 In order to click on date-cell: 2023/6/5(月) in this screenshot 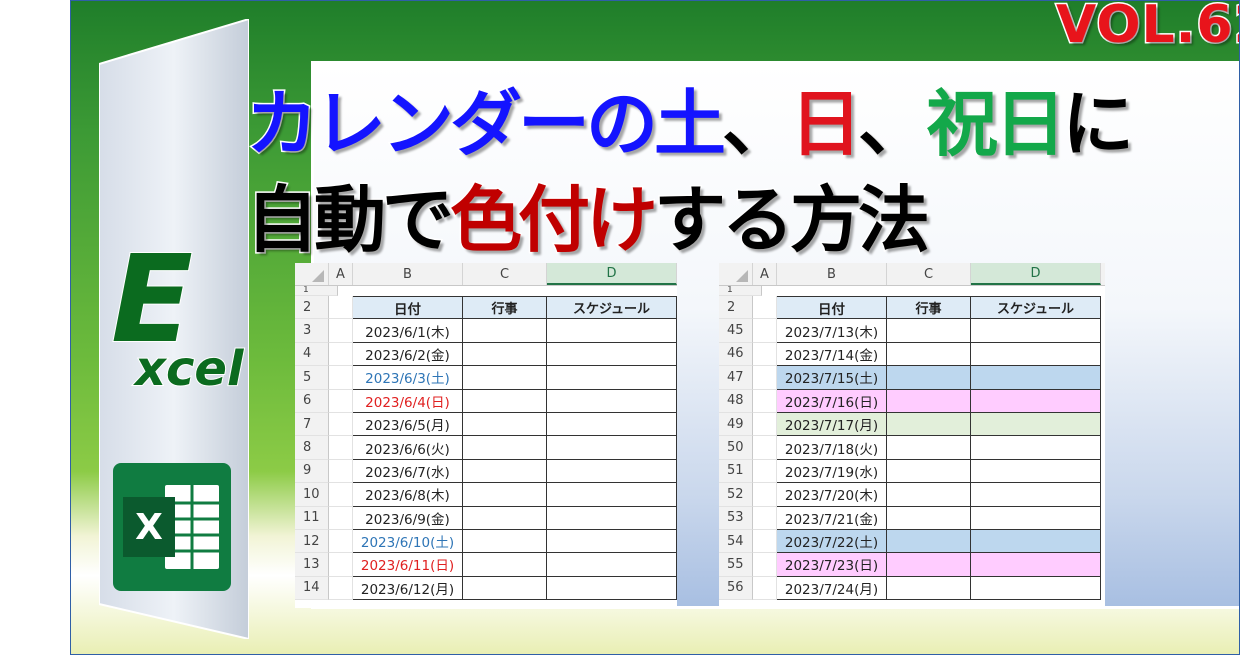, I will do `click(408, 424)`.